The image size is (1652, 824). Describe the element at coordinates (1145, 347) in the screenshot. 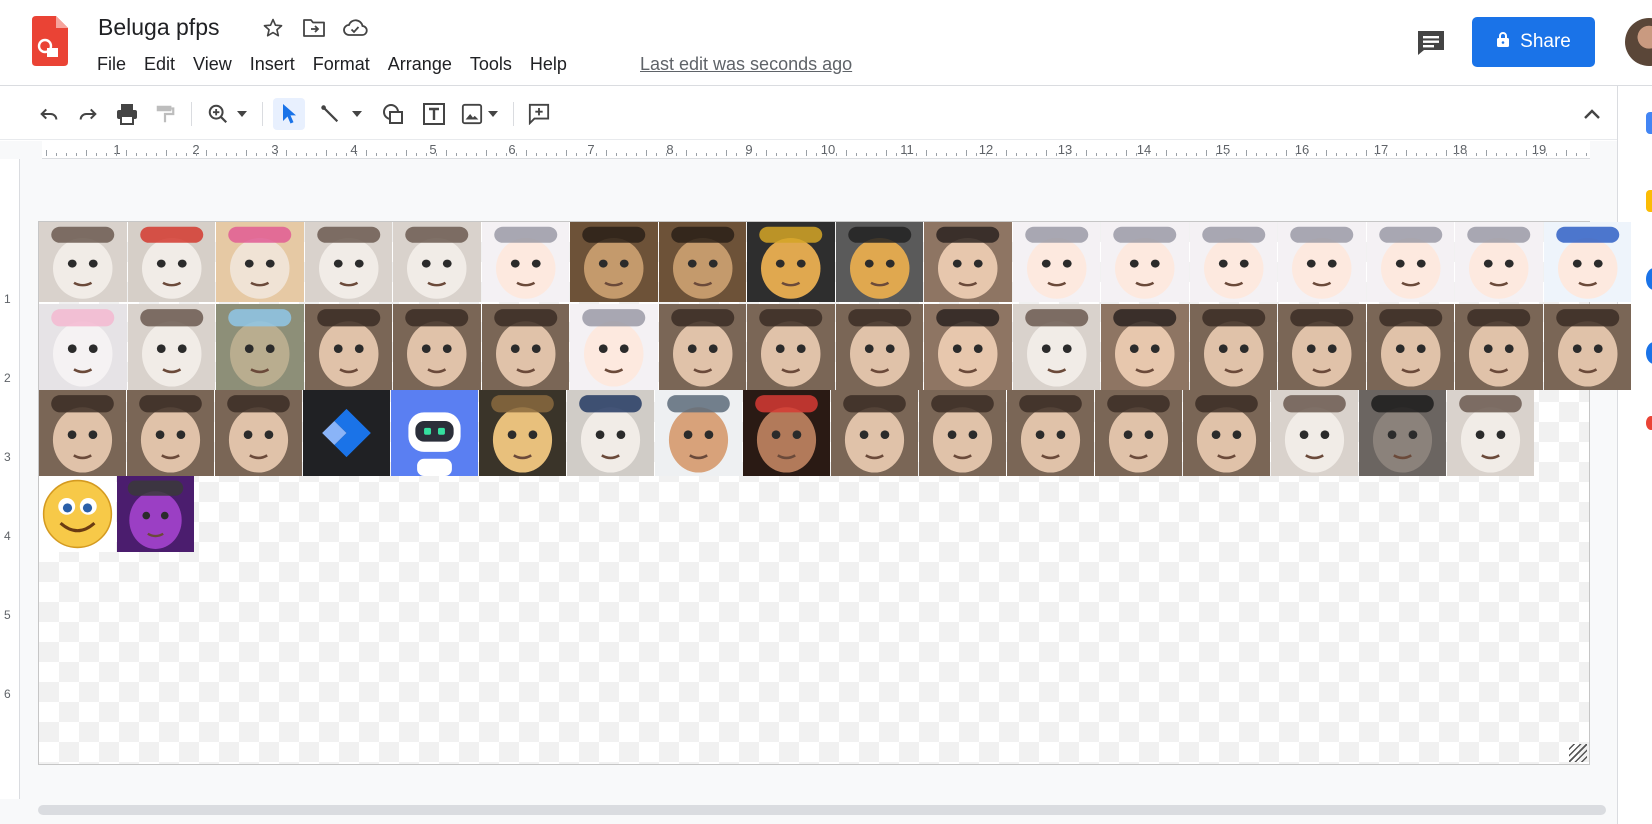

I see `pfp-woman-glasses` at that location.